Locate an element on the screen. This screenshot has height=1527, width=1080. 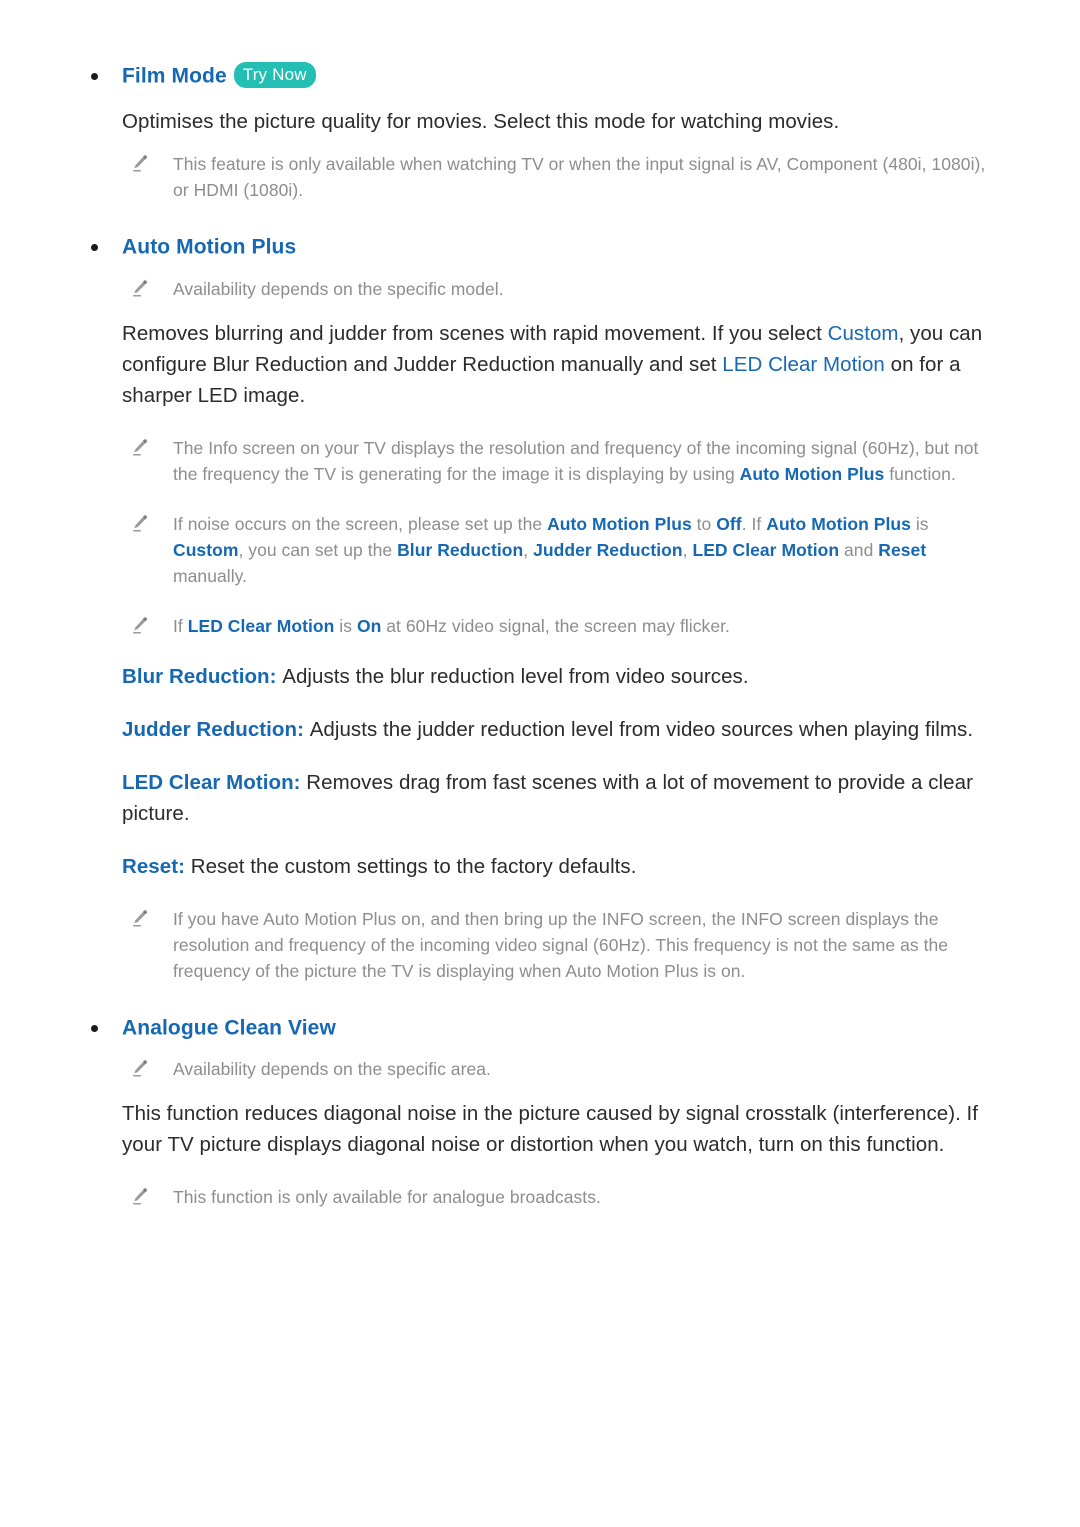
section-film-mode: Film Mode Try Now is located at coordinates (540, 76).